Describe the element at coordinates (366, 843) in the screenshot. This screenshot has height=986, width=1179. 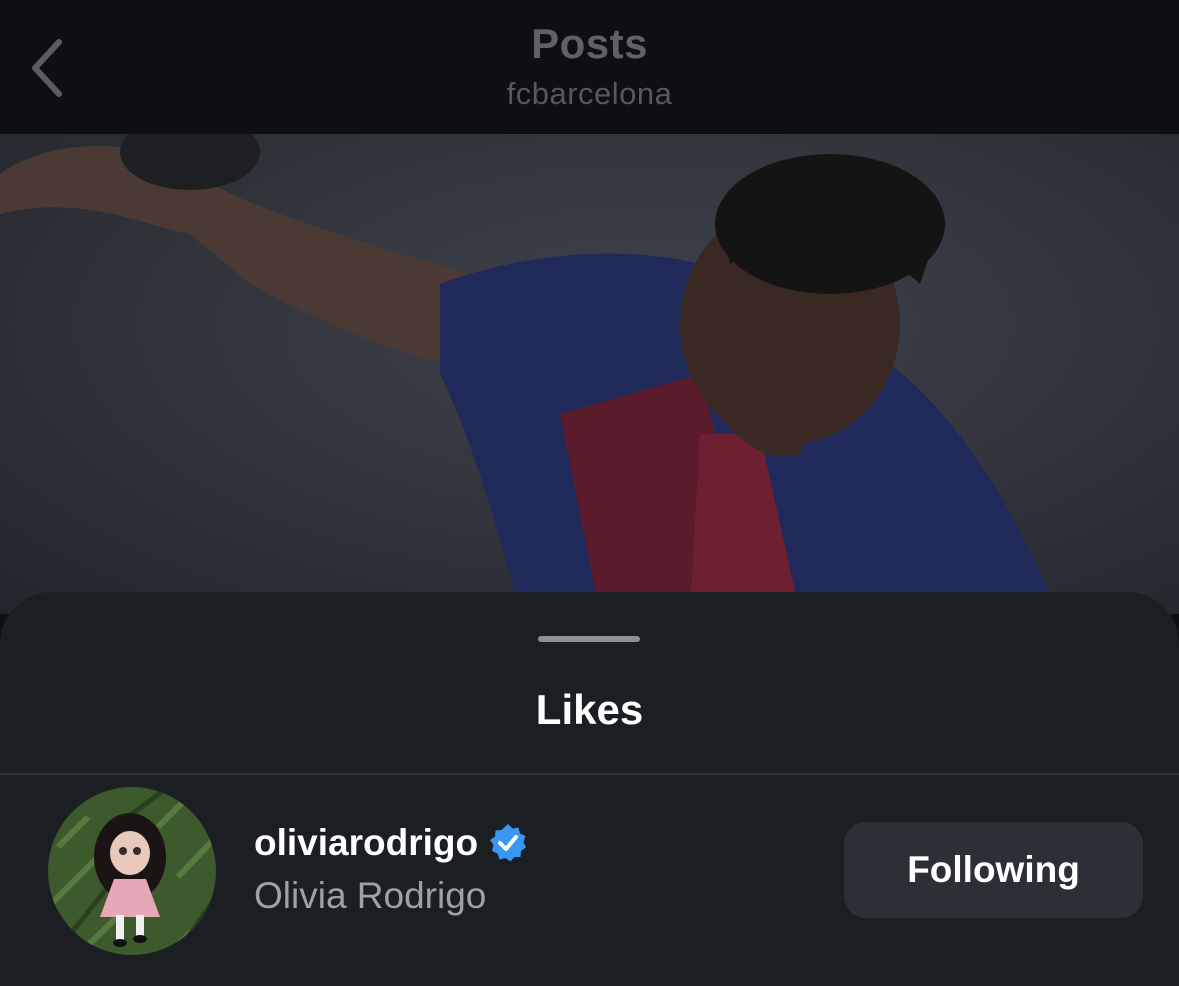
I see `username: oliviarodrigo` at that location.